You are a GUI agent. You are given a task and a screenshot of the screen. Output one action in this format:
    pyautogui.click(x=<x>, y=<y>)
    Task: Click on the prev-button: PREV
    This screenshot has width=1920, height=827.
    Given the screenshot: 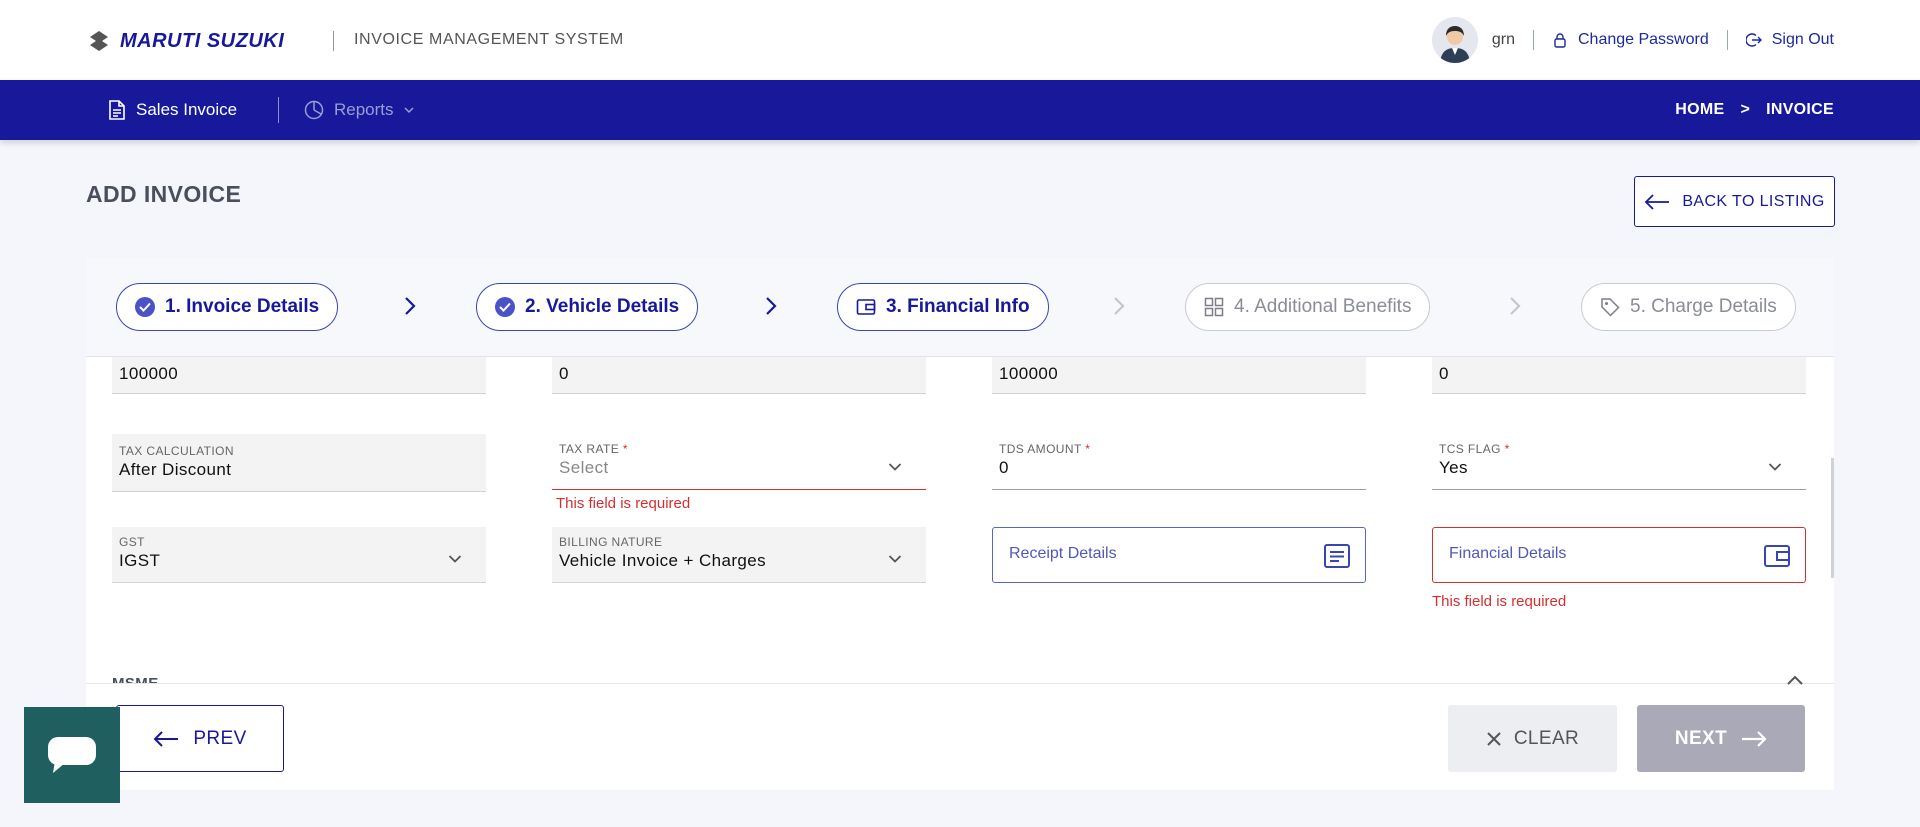 What is the action you would take?
    pyautogui.click(x=200, y=738)
    